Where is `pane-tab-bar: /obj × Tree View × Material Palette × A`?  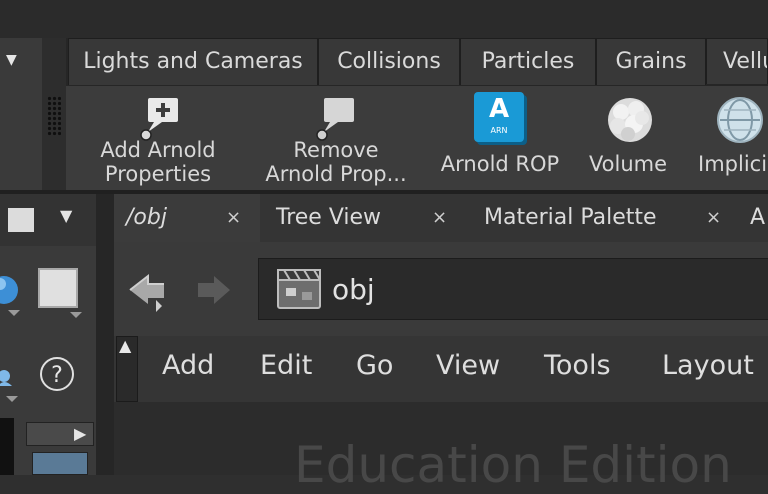 pane-tab-bar: /obj × Tree View × Material Palette × A is located at coordinates (441, 218).